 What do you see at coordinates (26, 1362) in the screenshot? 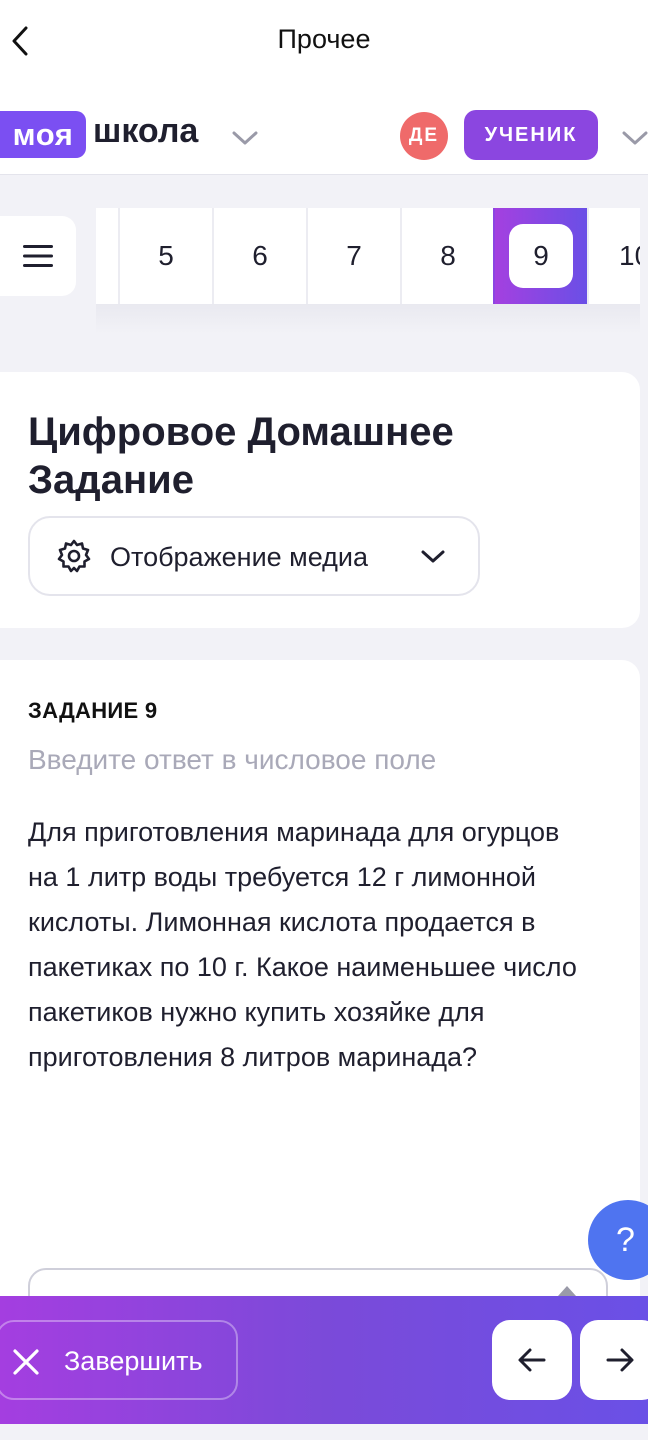
I see `close-icon` at bounding box center [26, 1362].